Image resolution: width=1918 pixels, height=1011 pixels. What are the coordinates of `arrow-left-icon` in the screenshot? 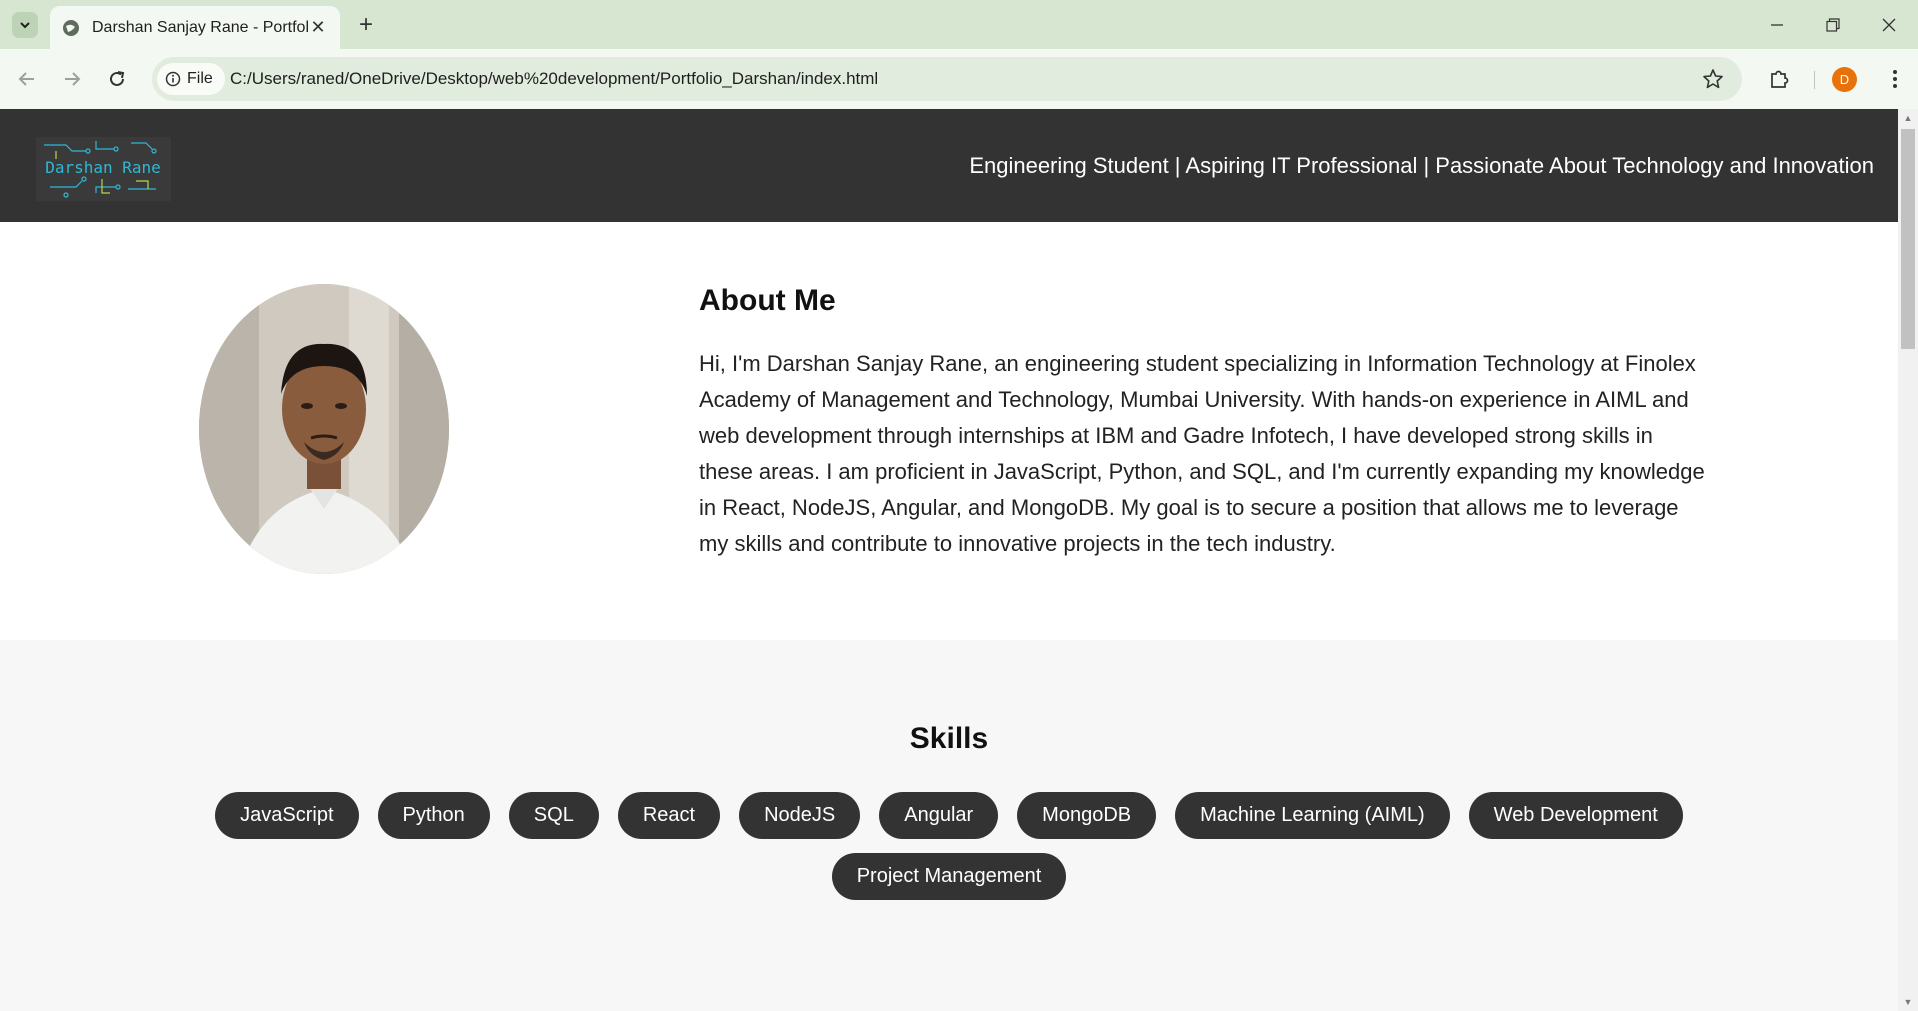 It's located at (26, 79).